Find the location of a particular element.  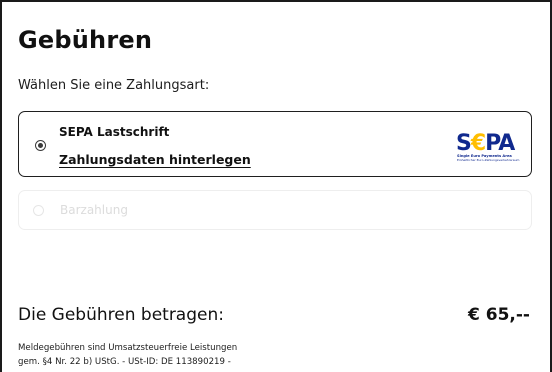

page-title: Gebühren is located at coordinates (85, 40).